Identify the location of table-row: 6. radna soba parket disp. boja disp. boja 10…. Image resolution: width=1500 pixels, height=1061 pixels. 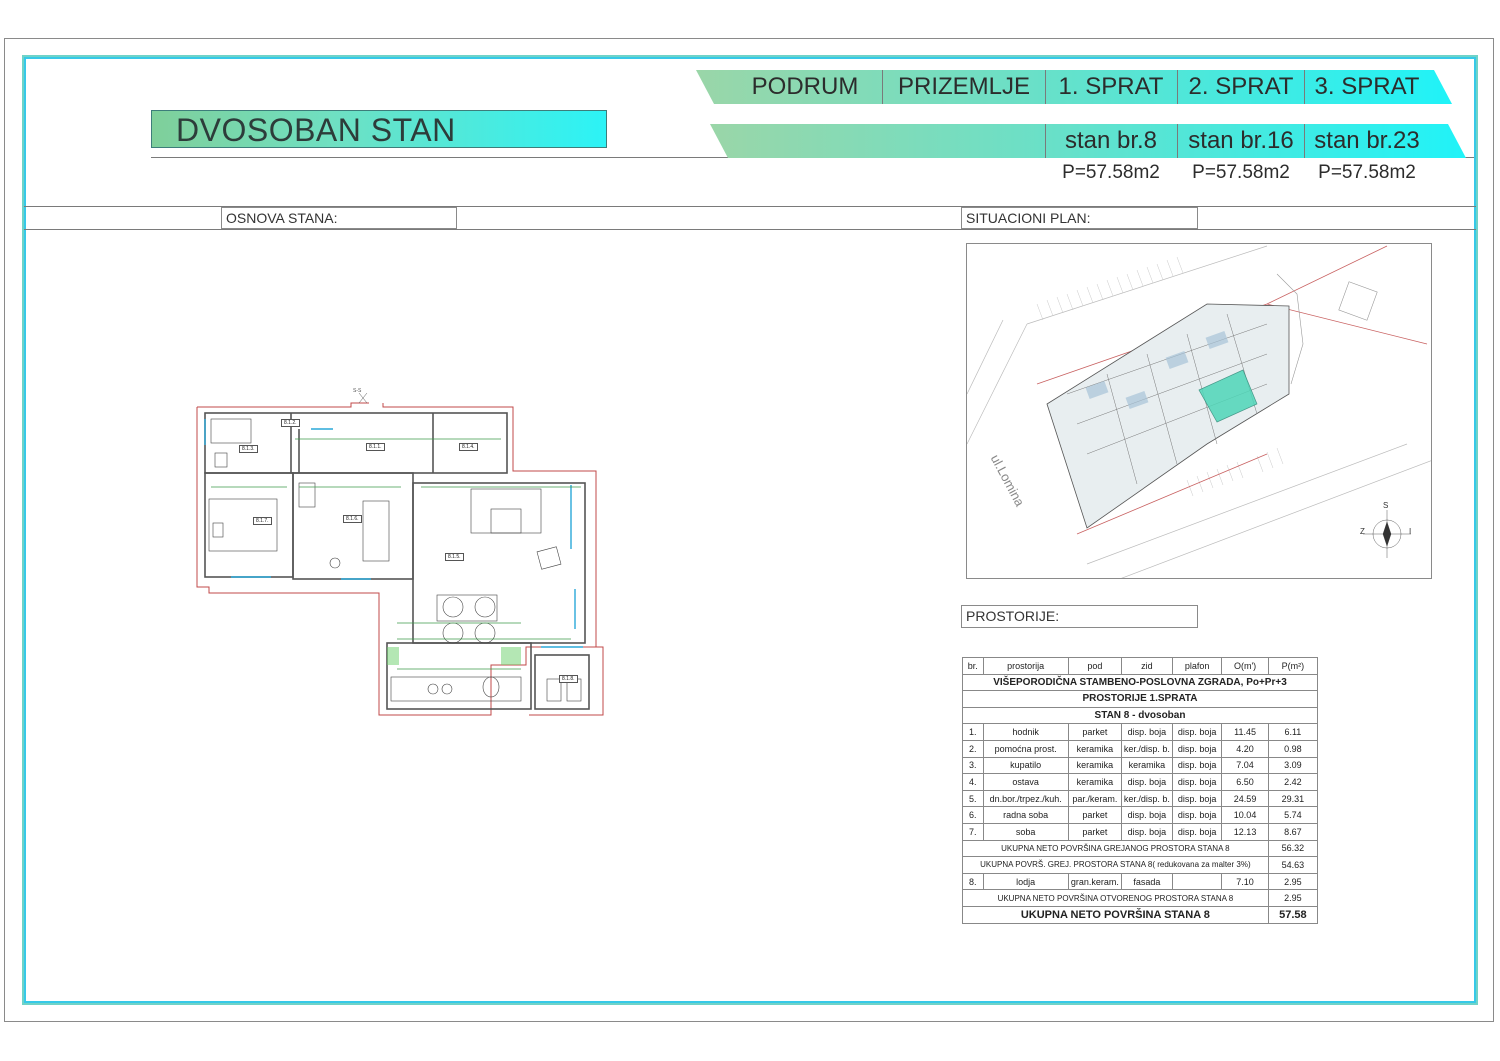
(1140, 815).